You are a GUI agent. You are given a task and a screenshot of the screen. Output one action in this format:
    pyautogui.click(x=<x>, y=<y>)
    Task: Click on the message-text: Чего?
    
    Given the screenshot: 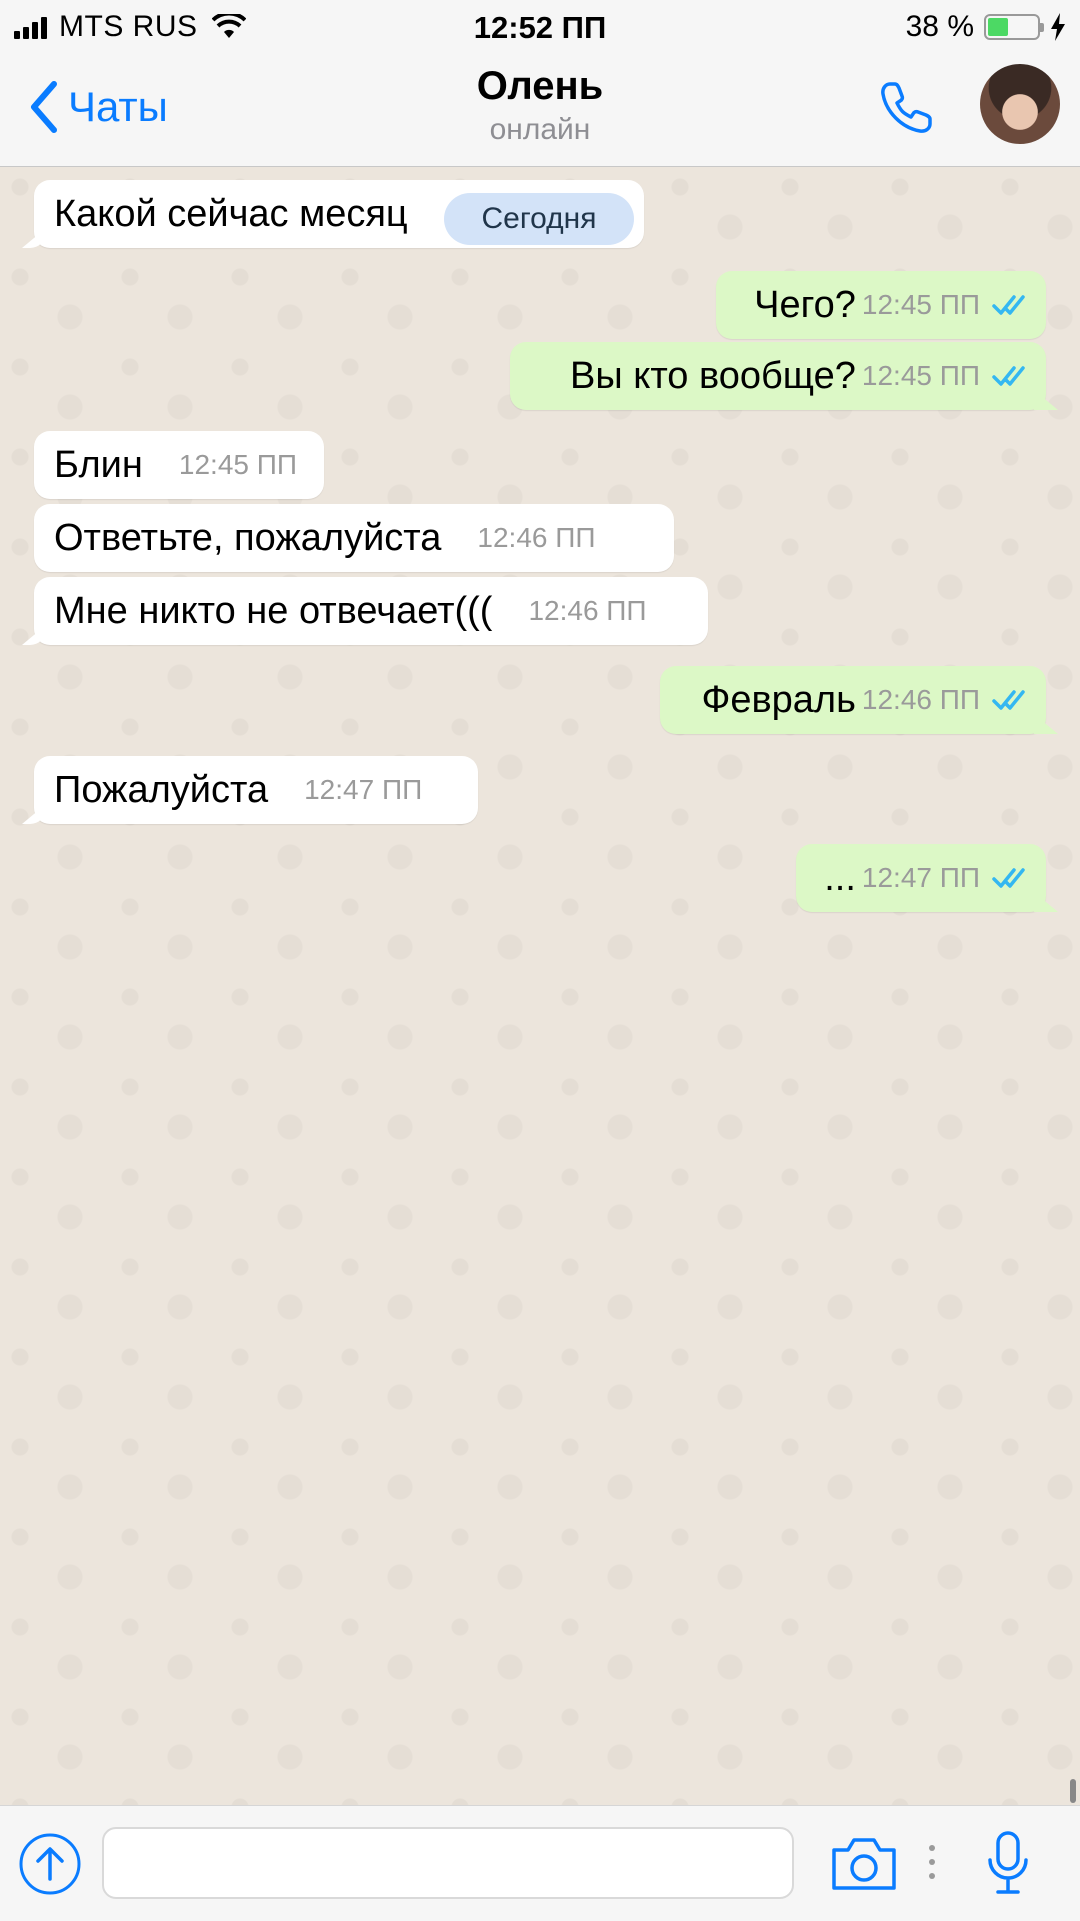 What is the action you would take?
    pyautogui.click(x=805, y=304)
    